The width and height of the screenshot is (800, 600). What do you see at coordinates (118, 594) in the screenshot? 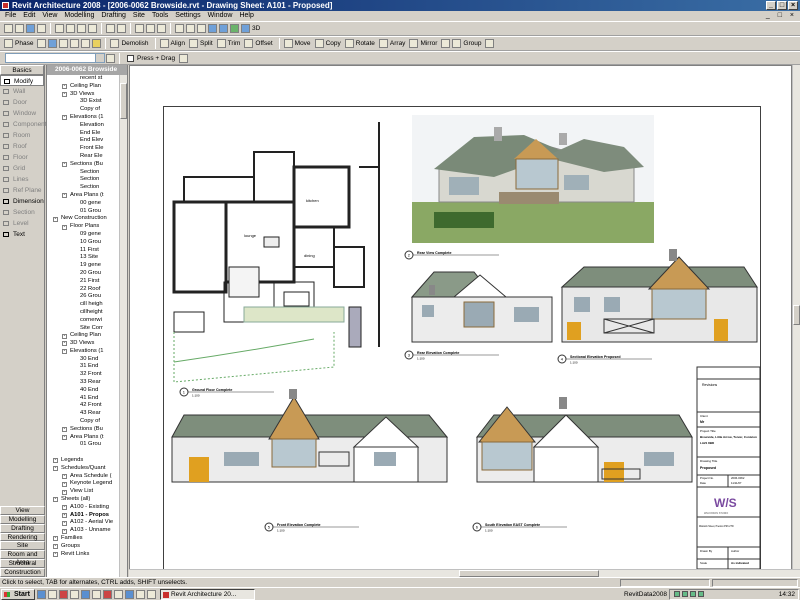
I see `media-quicklaunch-icon` at bounding box center [118, 594].